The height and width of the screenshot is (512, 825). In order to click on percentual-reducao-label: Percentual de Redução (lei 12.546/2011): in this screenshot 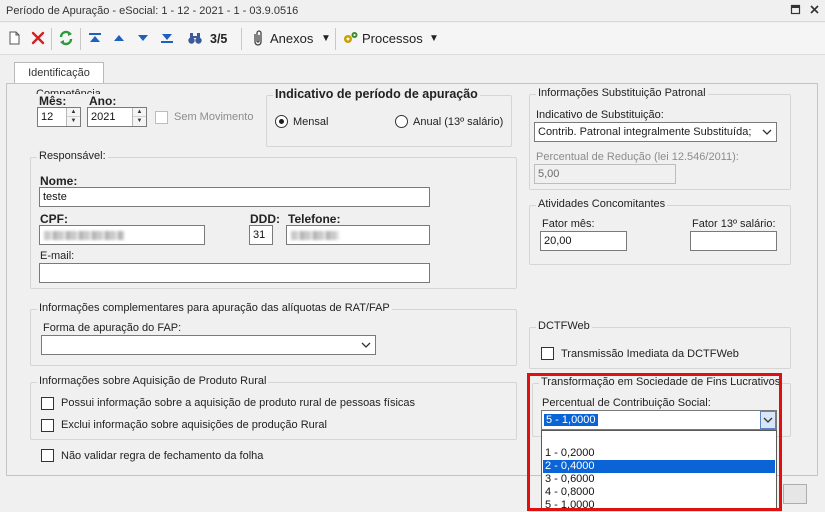, I will do `click(637, 157)`.